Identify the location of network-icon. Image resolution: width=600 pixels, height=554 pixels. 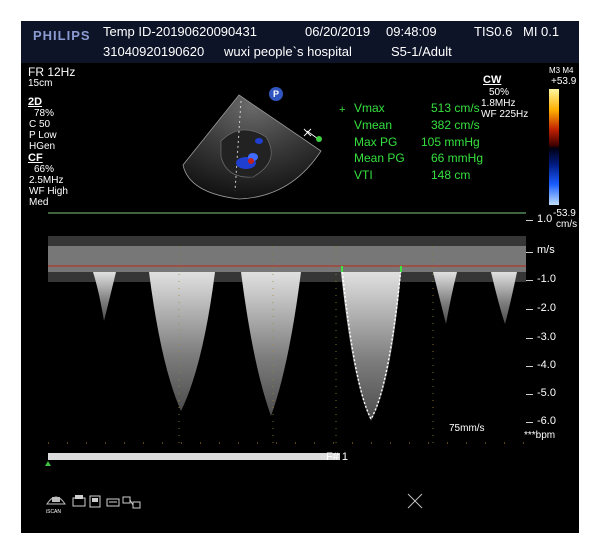
(132, 503).